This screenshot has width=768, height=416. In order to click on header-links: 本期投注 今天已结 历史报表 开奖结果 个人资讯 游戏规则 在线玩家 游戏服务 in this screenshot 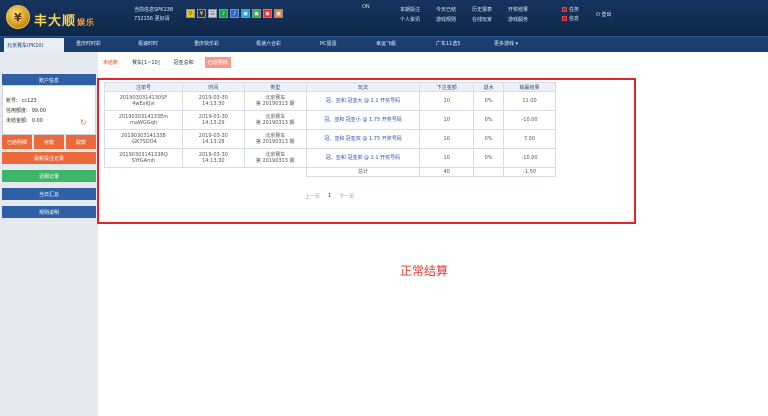, I will do `click(472, 14)`.